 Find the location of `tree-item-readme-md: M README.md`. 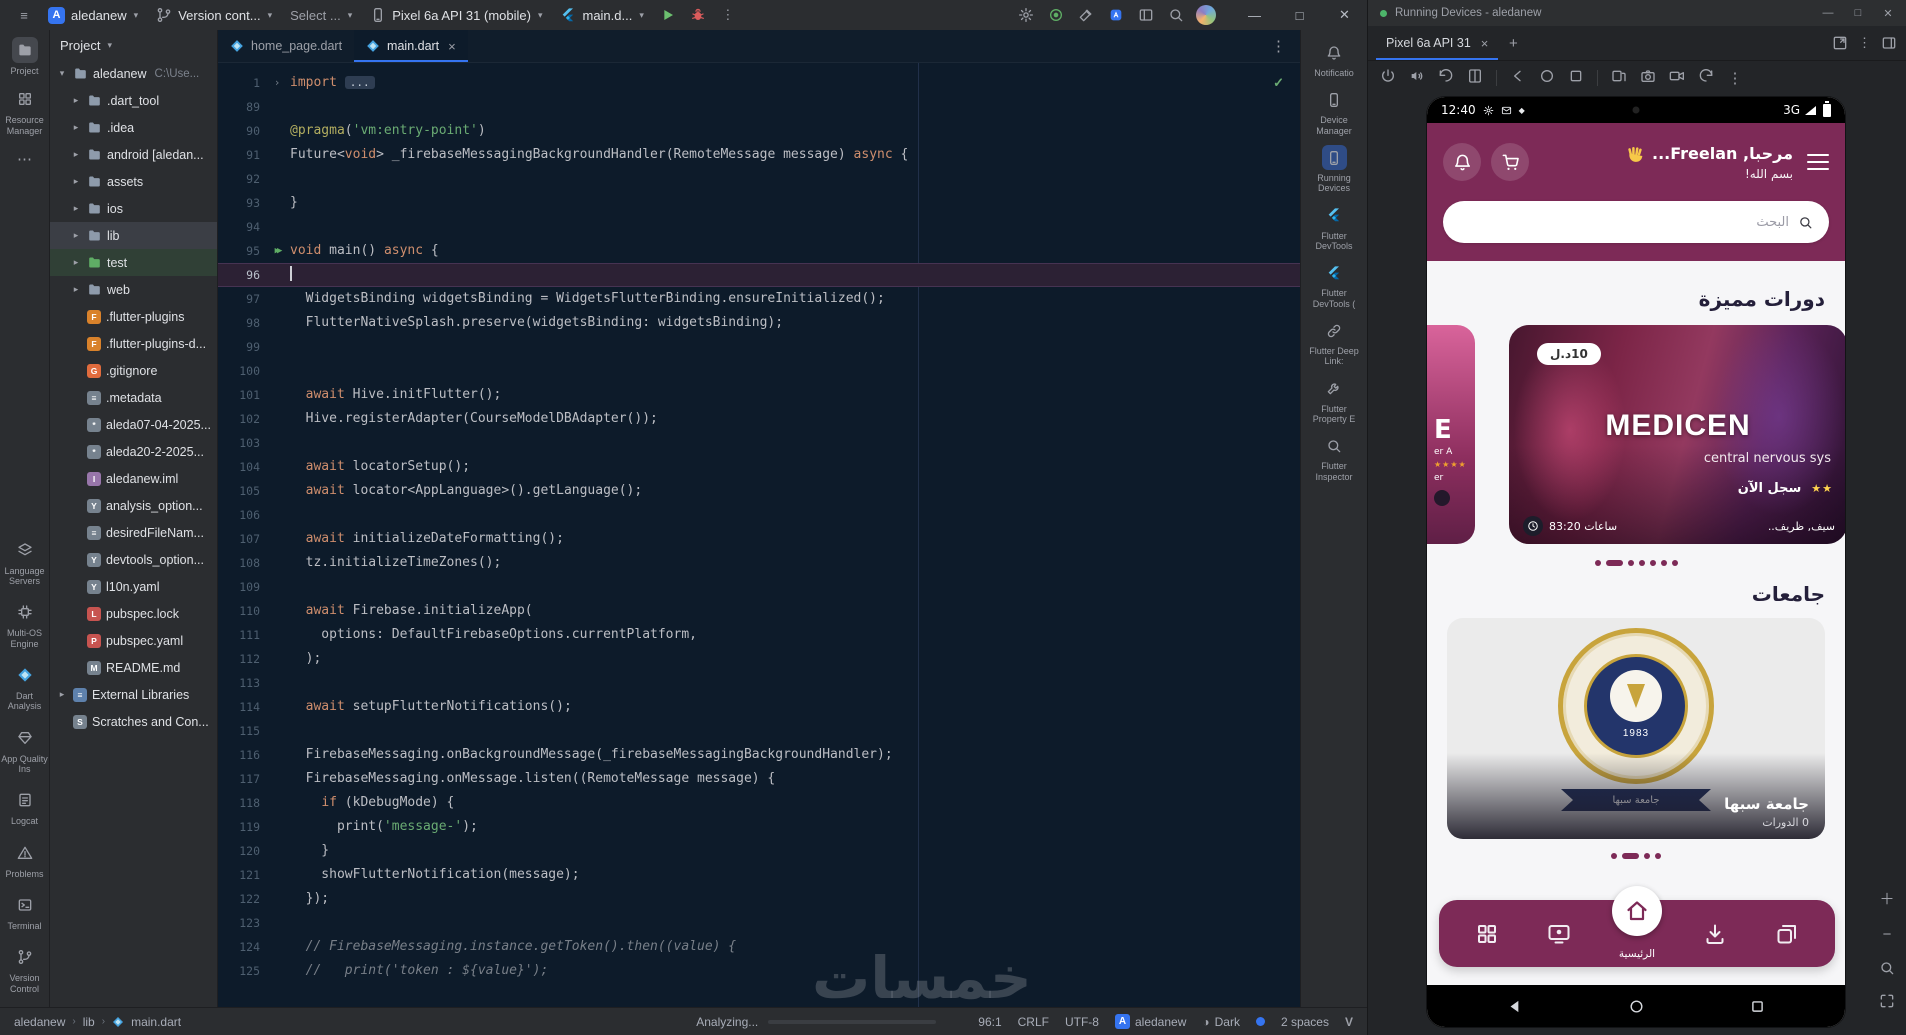

tree-item-readme-md: M README.md is located at coordinates (133, 667).